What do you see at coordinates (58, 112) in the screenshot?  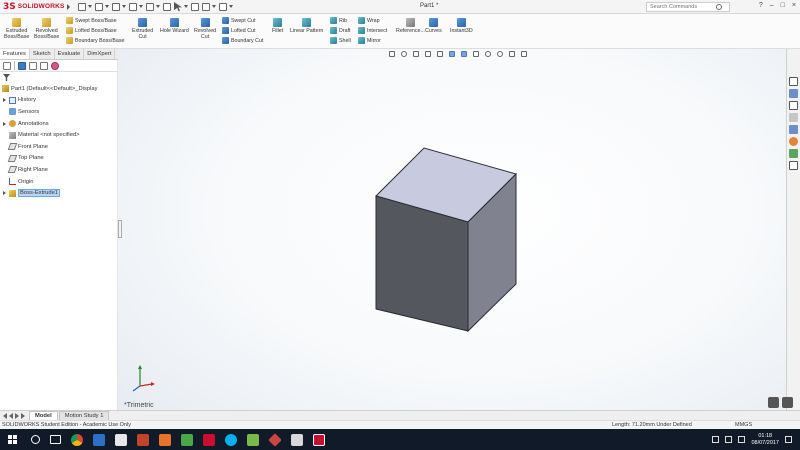 I see `tree-item-sensors: Sensors` at bounding box center [58, 112].